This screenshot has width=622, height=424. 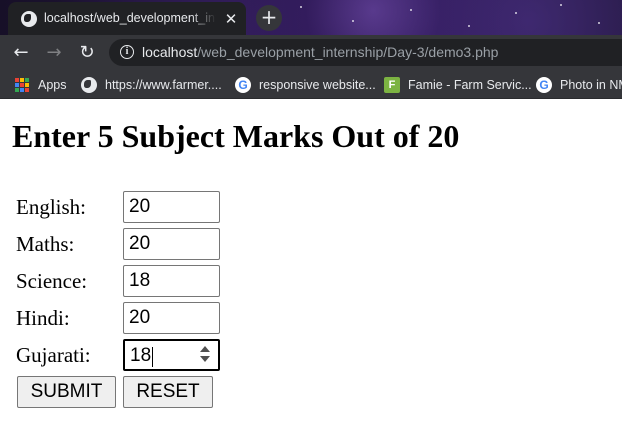 I want to click on science-input: 18, so click(x=171, y=281).